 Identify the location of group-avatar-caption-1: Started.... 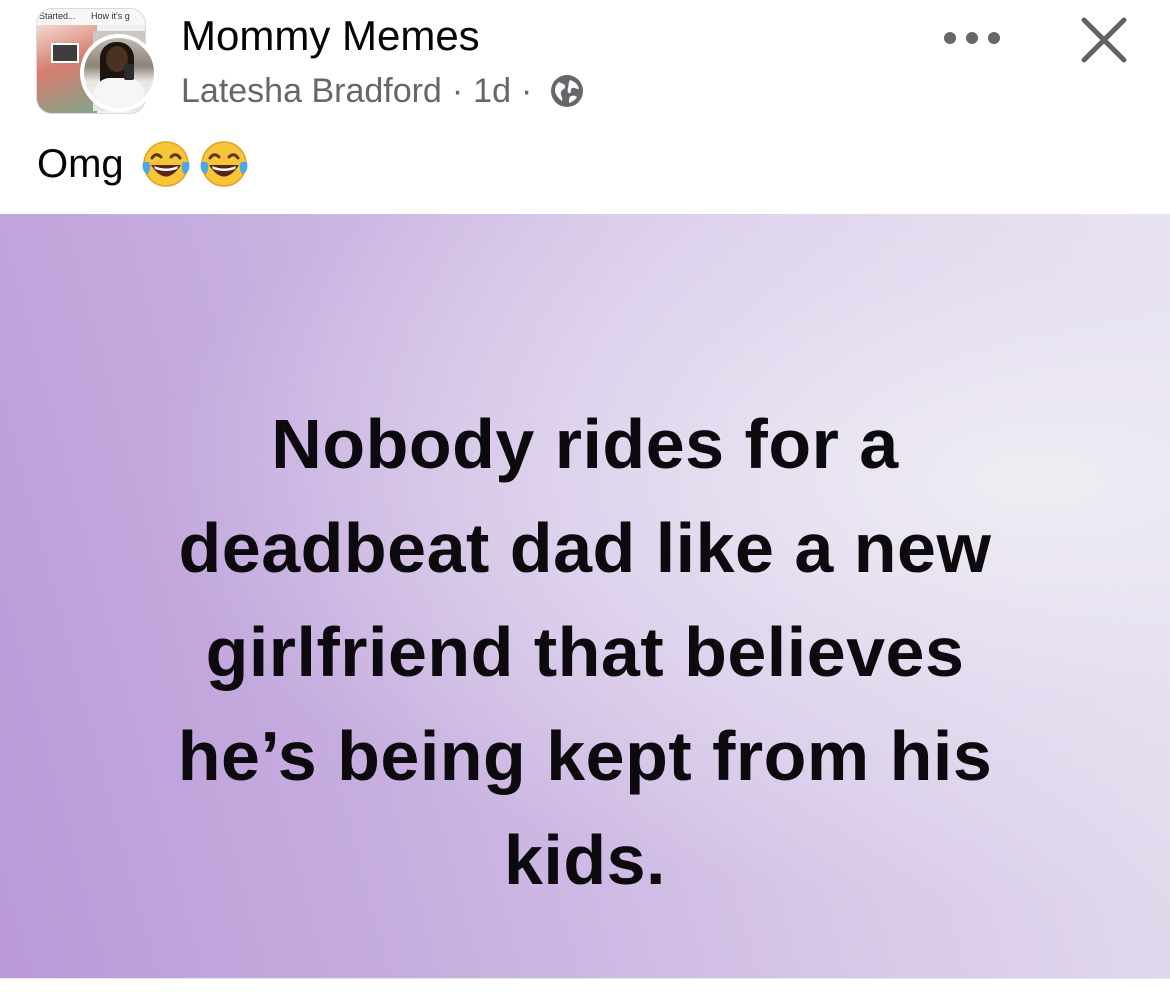
(57, 16).